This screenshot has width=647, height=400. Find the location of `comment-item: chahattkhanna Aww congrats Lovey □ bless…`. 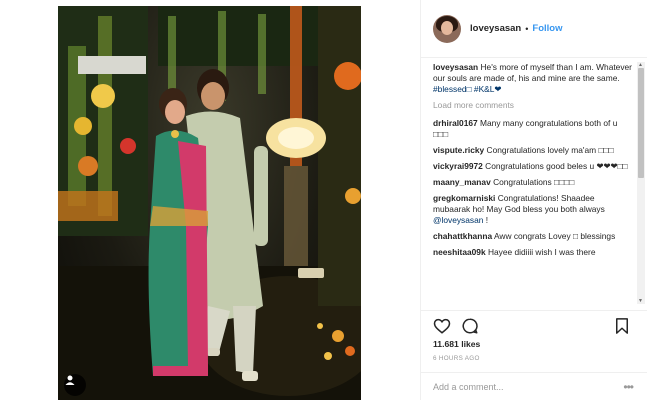

comment-item: chahattkhanna Aww congrats Lovey □ bless… is located at coordinates (533, 236).